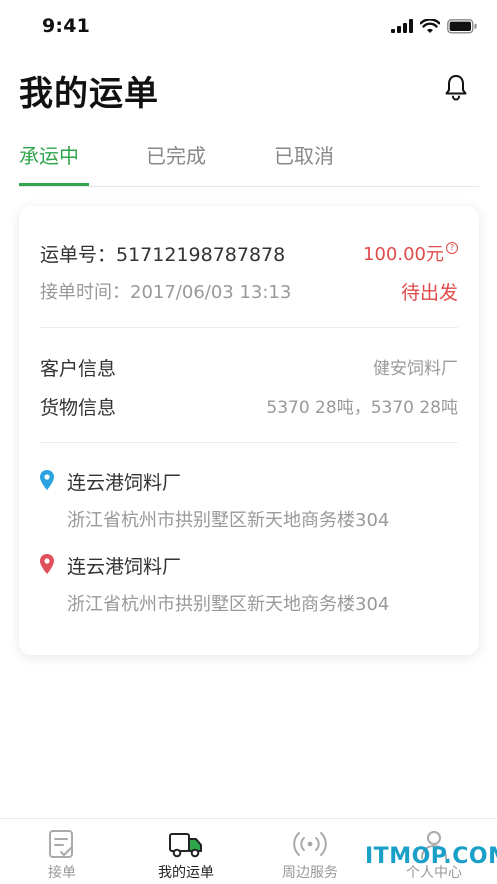 The height and width of the screenshot is (884, 497). What do you see at coordinates (462, 26) in the screenshot?
I see `battery-icon` at bounding box center [462, 26].